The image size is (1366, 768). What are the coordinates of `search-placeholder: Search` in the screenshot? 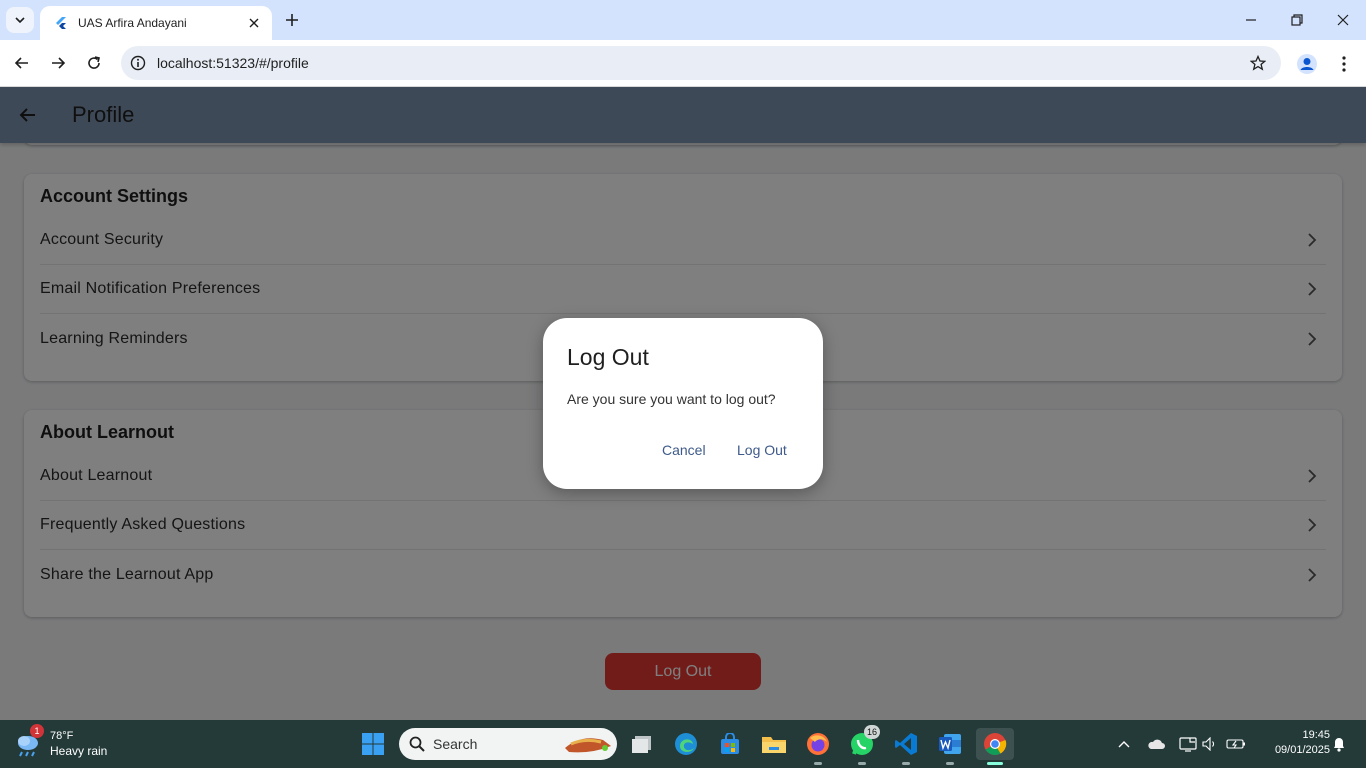 It's located at (455, 744).